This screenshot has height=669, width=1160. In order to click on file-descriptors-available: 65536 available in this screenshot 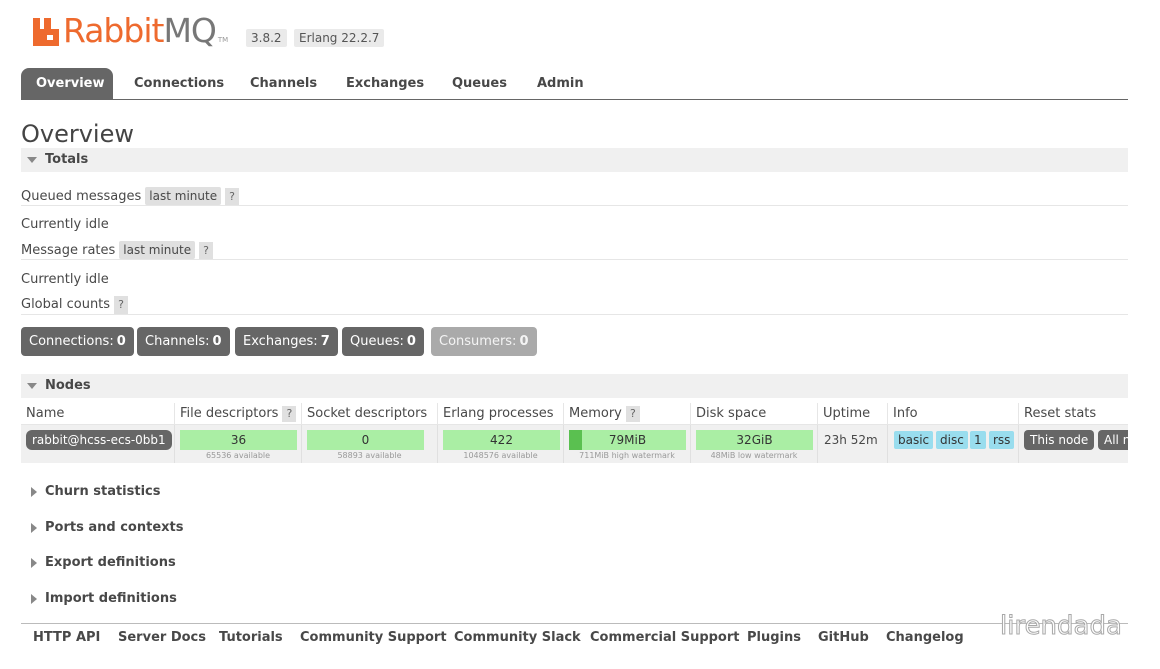, I will do `click(238, 455)`.